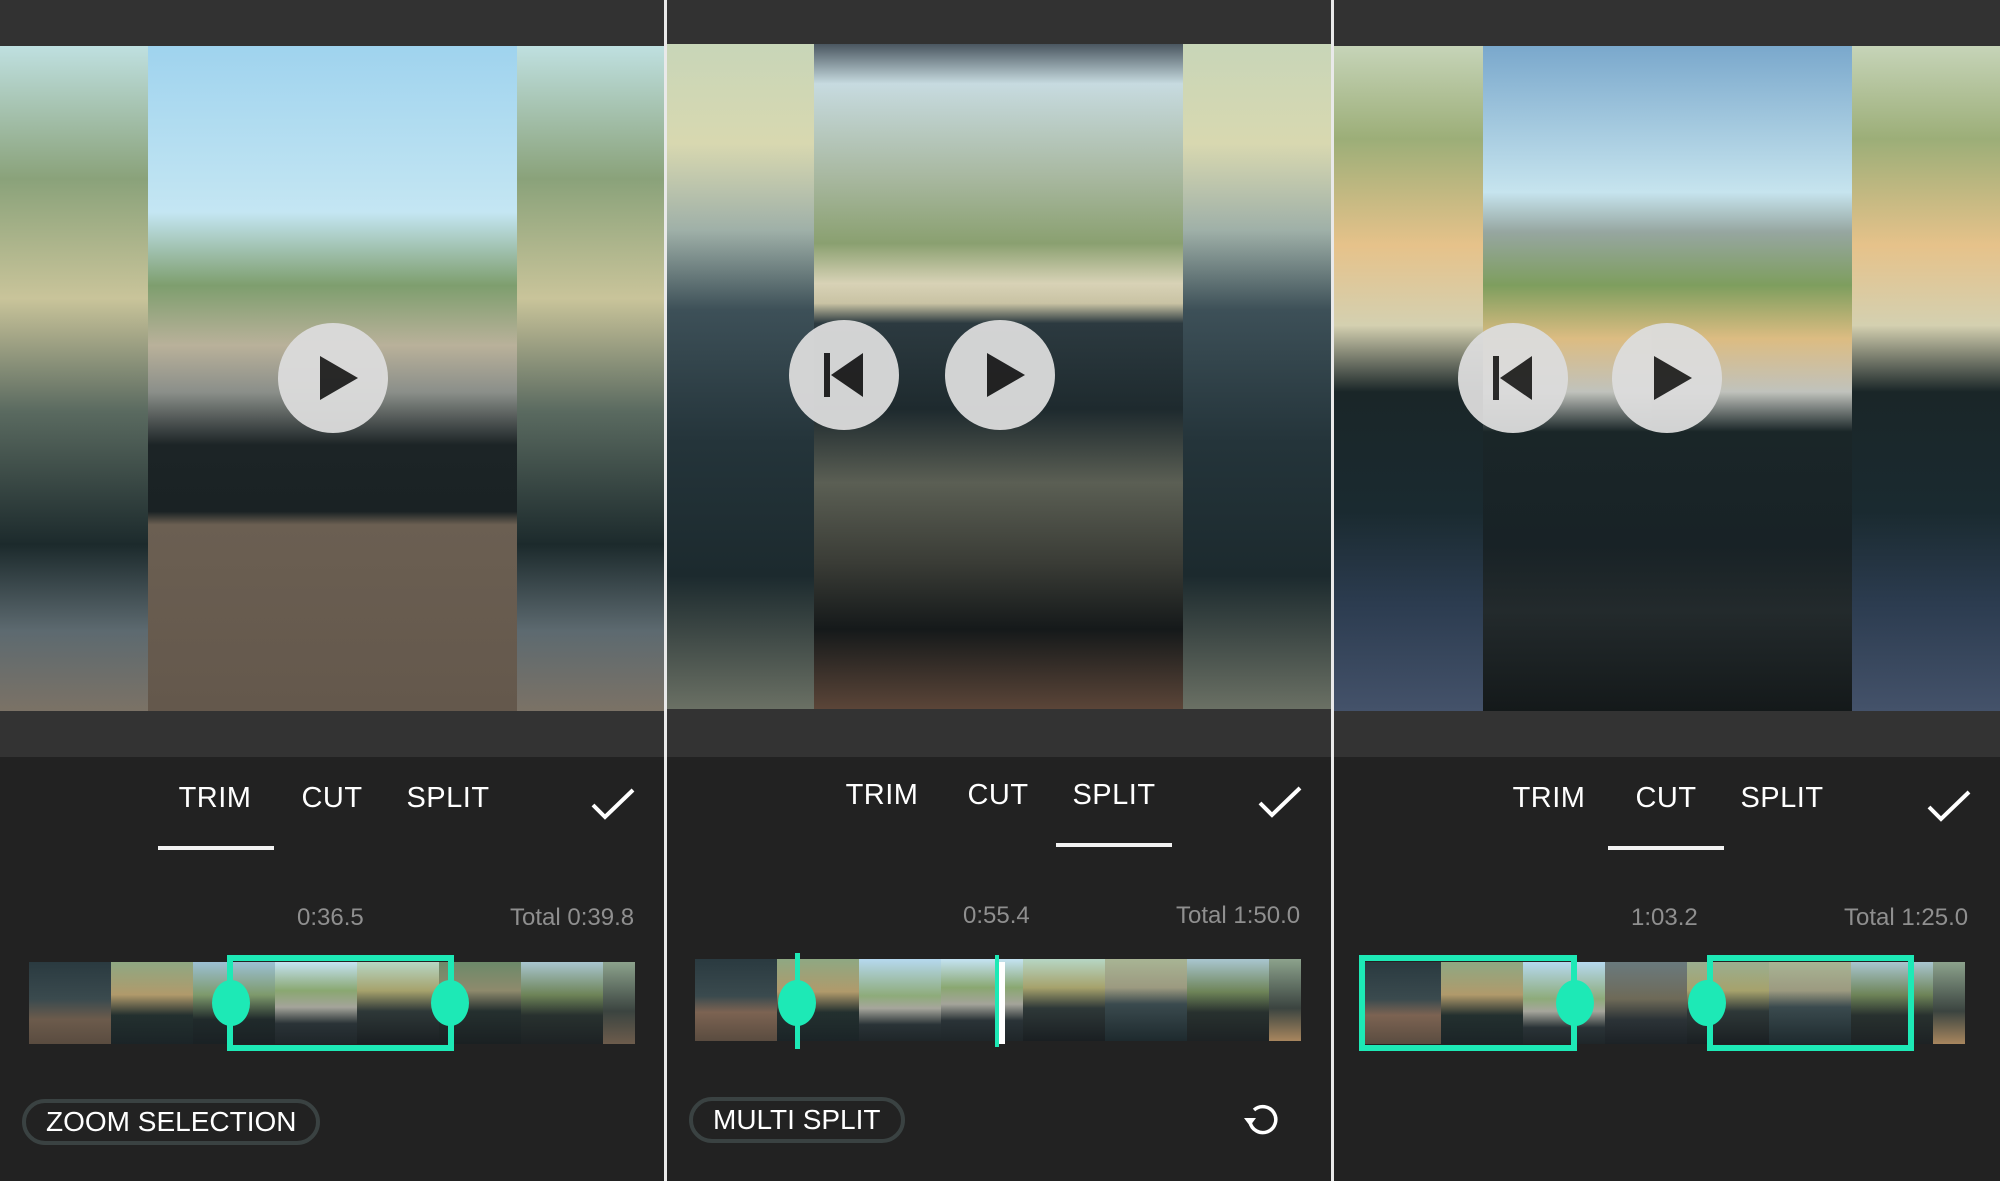  What do you see at coordinates (1238, 915) in the screenshot?
I see `total-time: Total 1:50.0` at bounding box center [1238, 915].